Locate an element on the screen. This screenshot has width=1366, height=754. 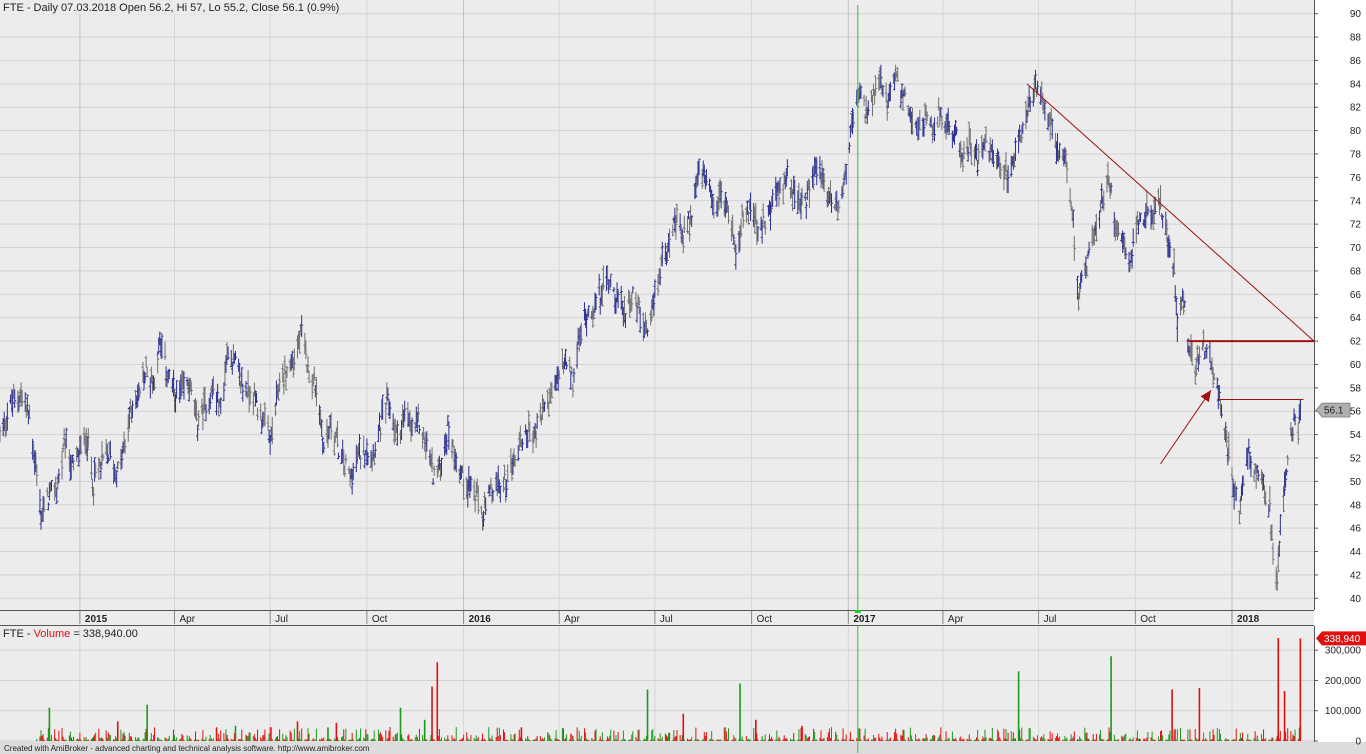
y-tick-label: 40 is located at coordinates (1356, 599).